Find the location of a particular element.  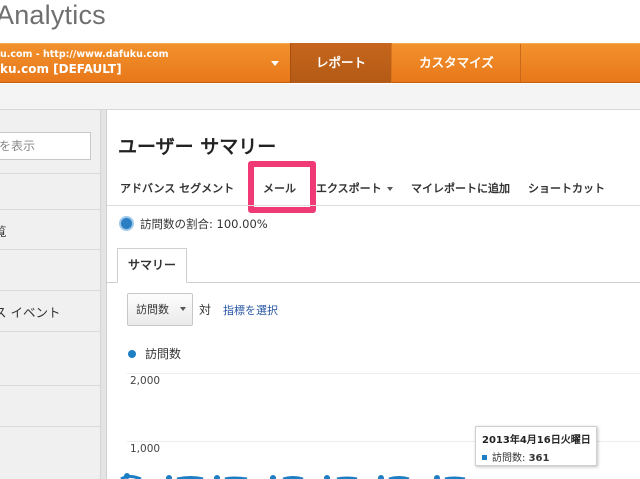

sidebar-item-overview: 覧 is located at coordinates (50, 229).